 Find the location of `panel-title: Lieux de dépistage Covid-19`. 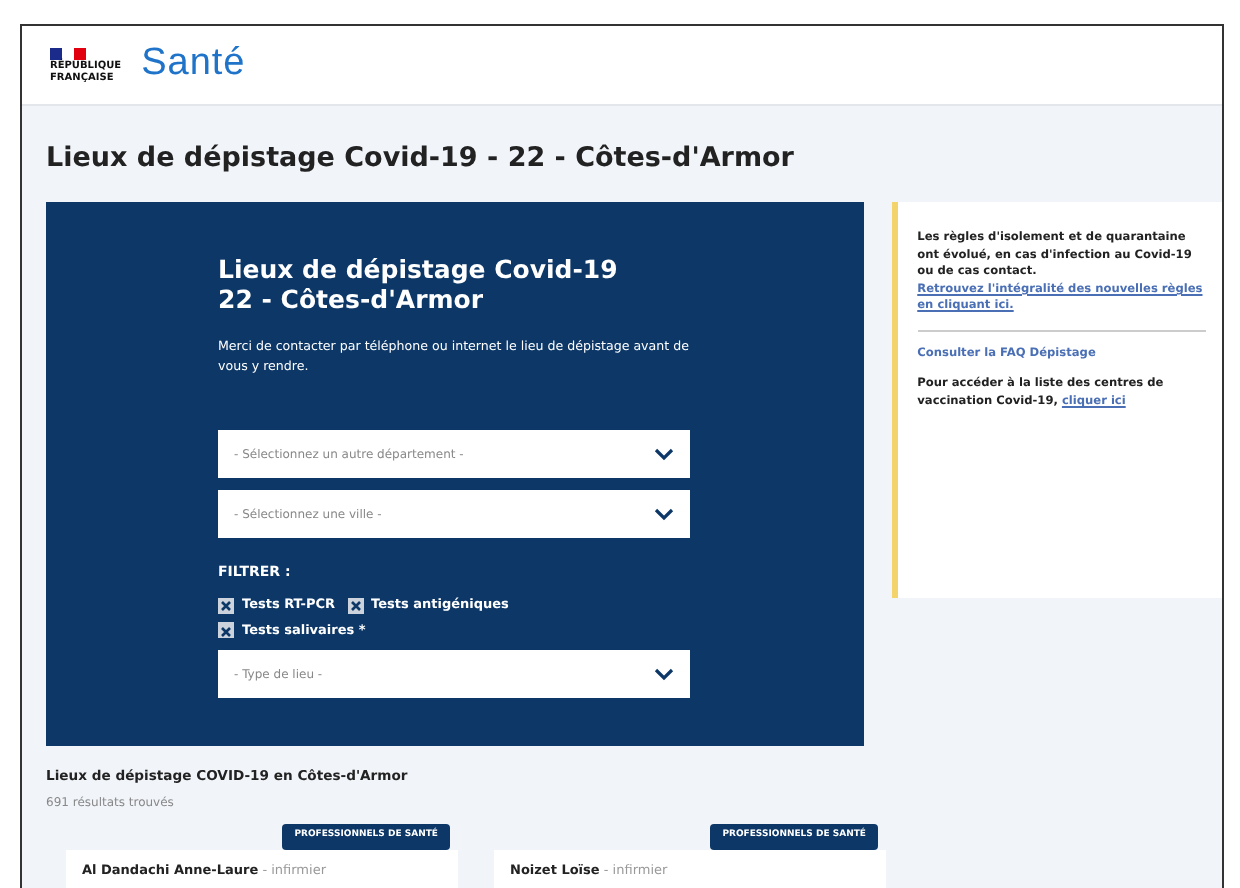

panel-title: Lieux de dépistage Covid-19 is located at coordinates (419, 269).